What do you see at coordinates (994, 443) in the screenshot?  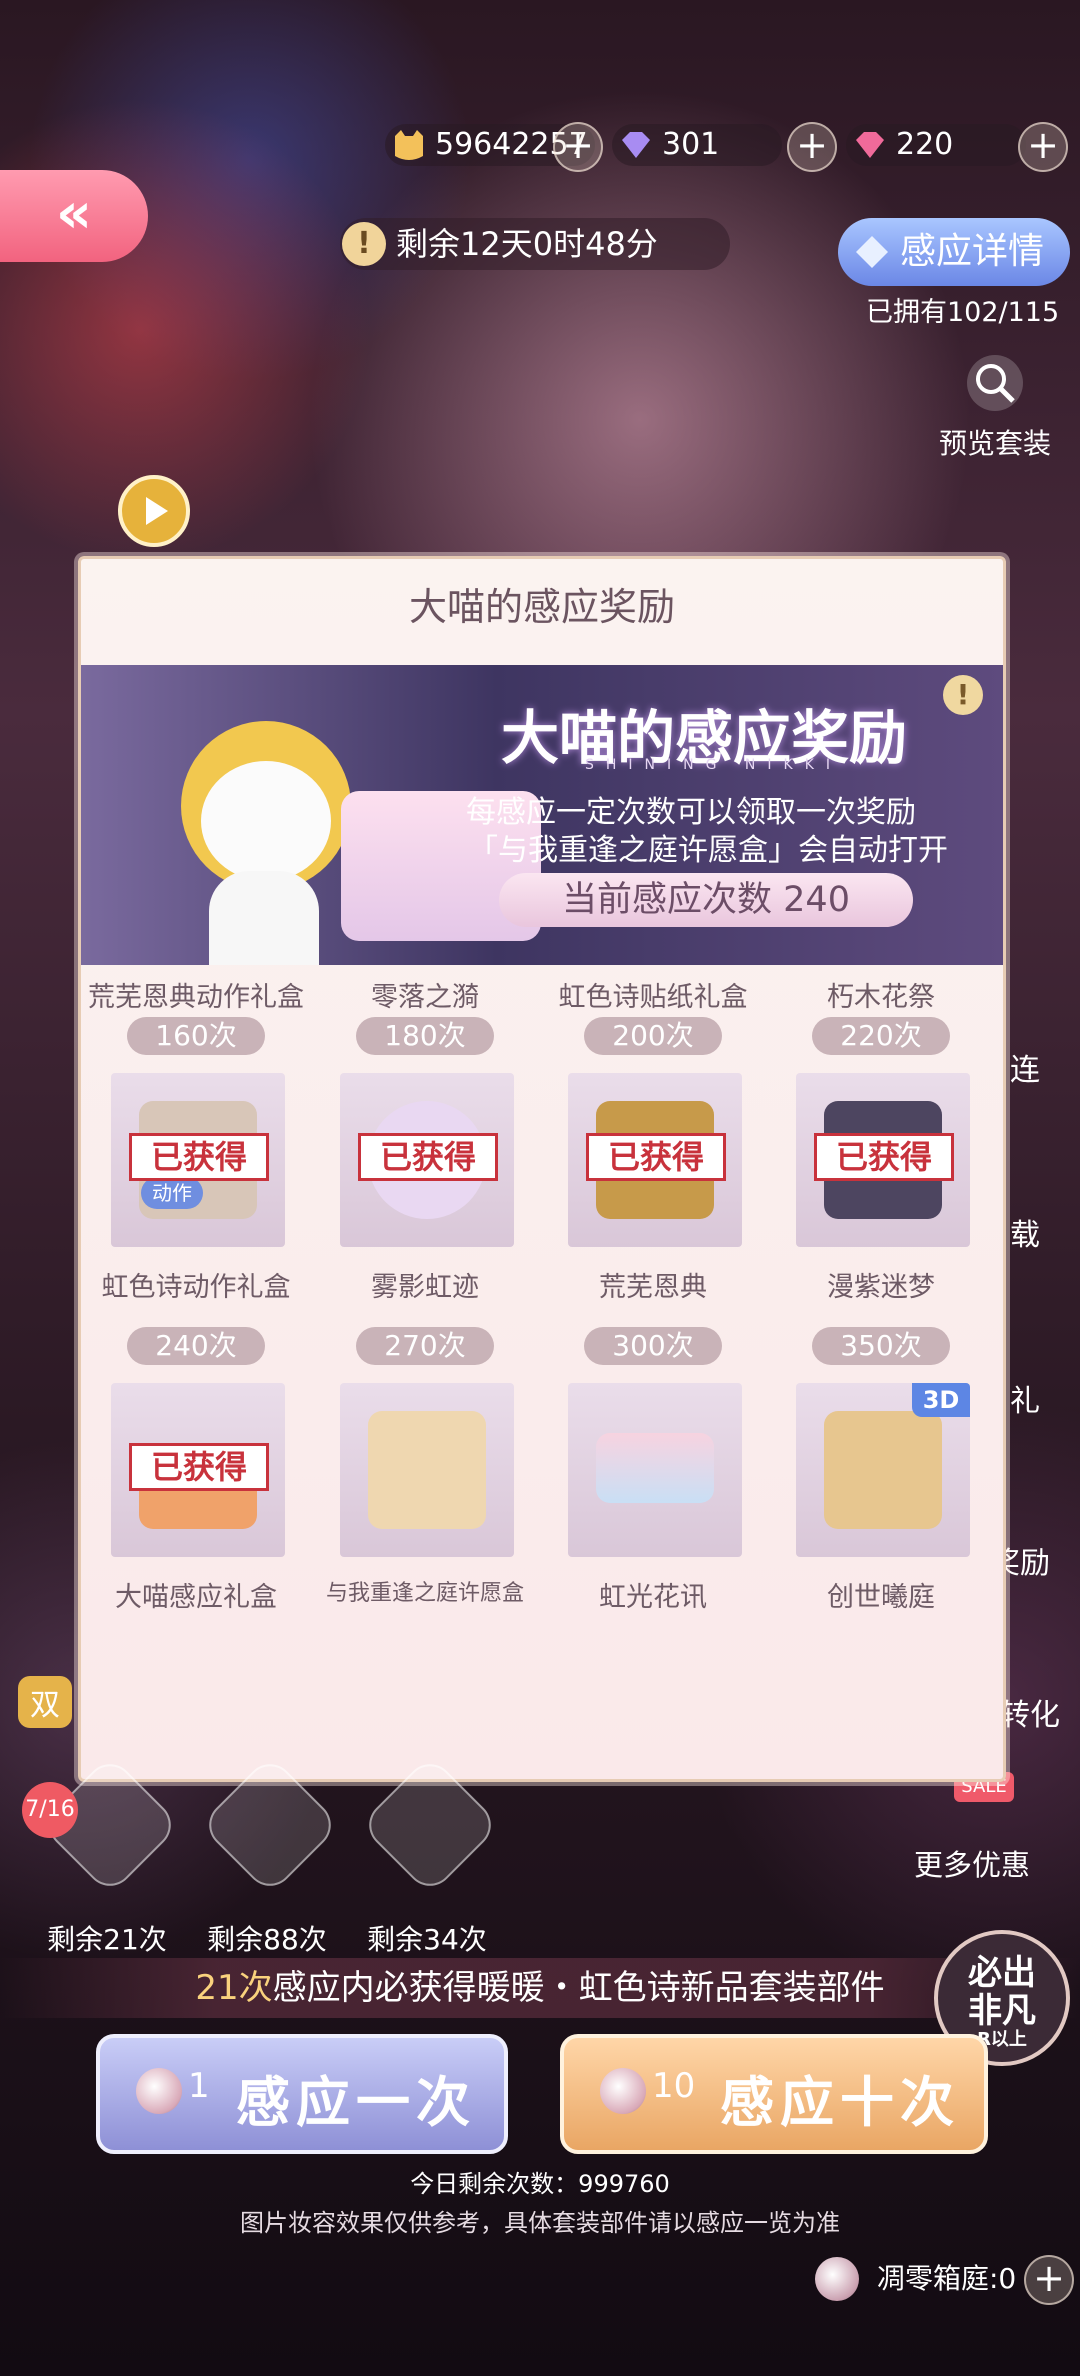 I see `preview-label: 预览套装` at bounding box center [994, 443].